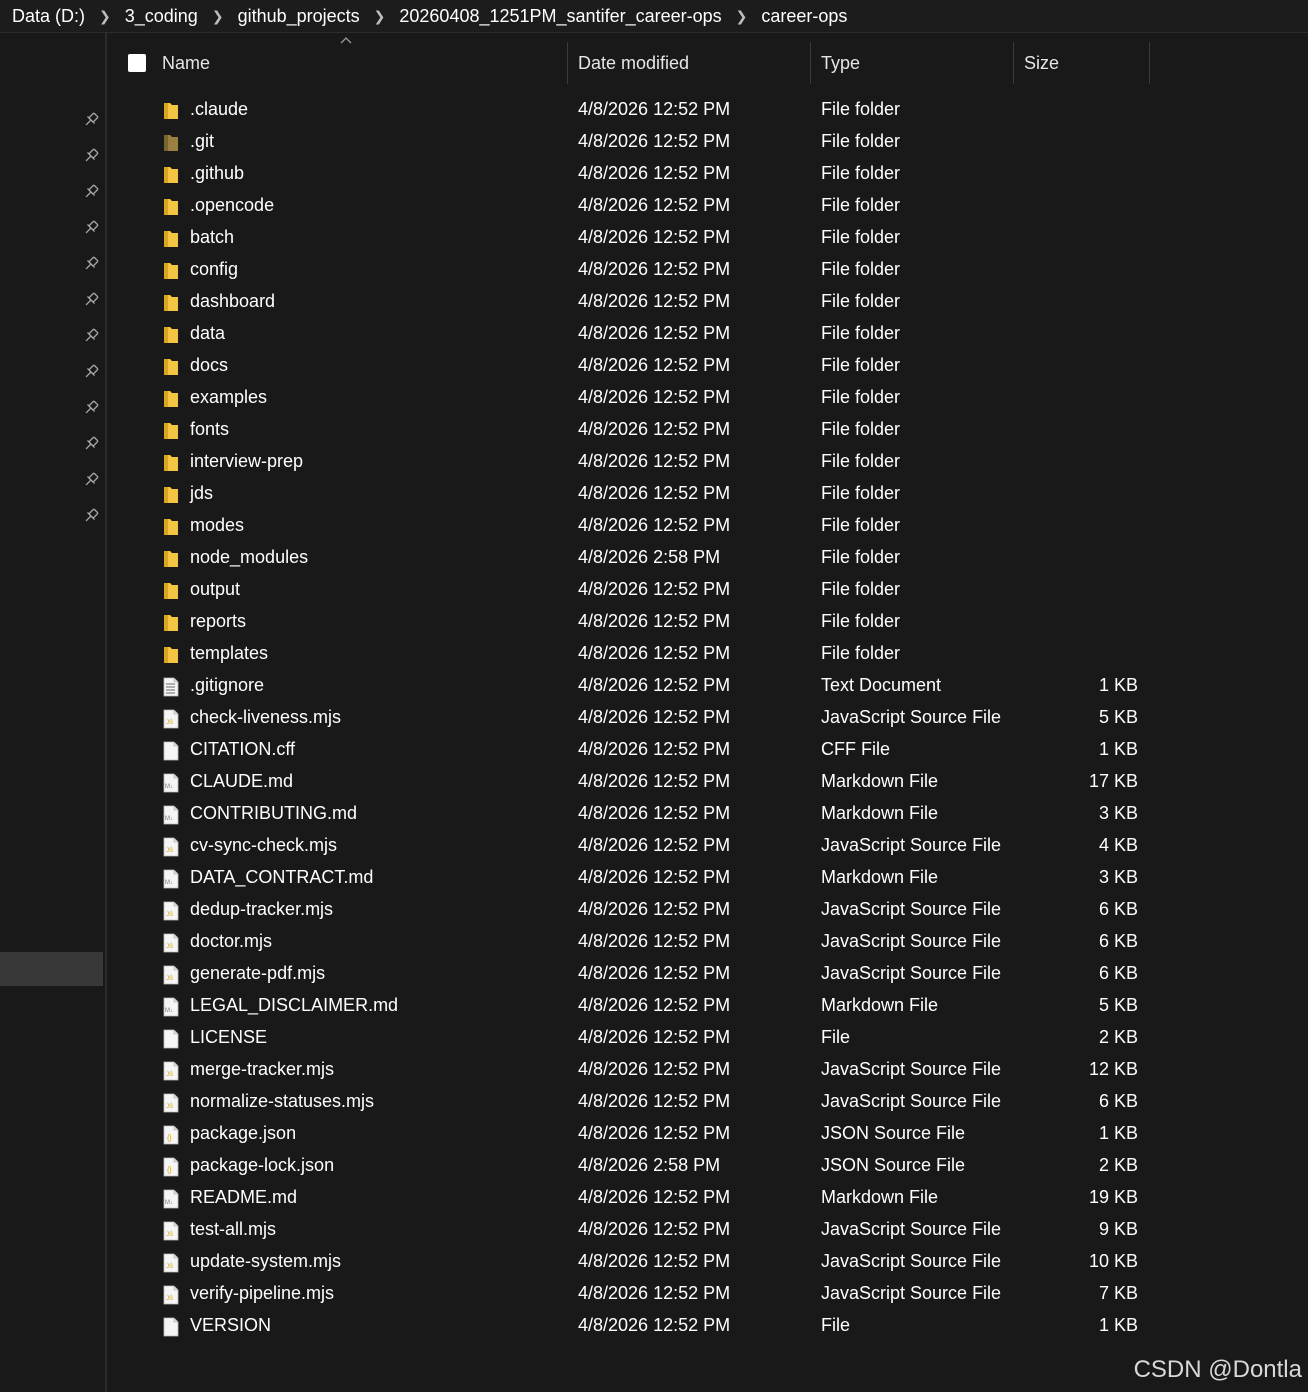 The width and height of the screenshot is (1308, 1392). Describe the element at coordinates (707, 621) in the screenshot. I see `table-row: reports 4/8/2026 12:52 PM File folder` at that location.